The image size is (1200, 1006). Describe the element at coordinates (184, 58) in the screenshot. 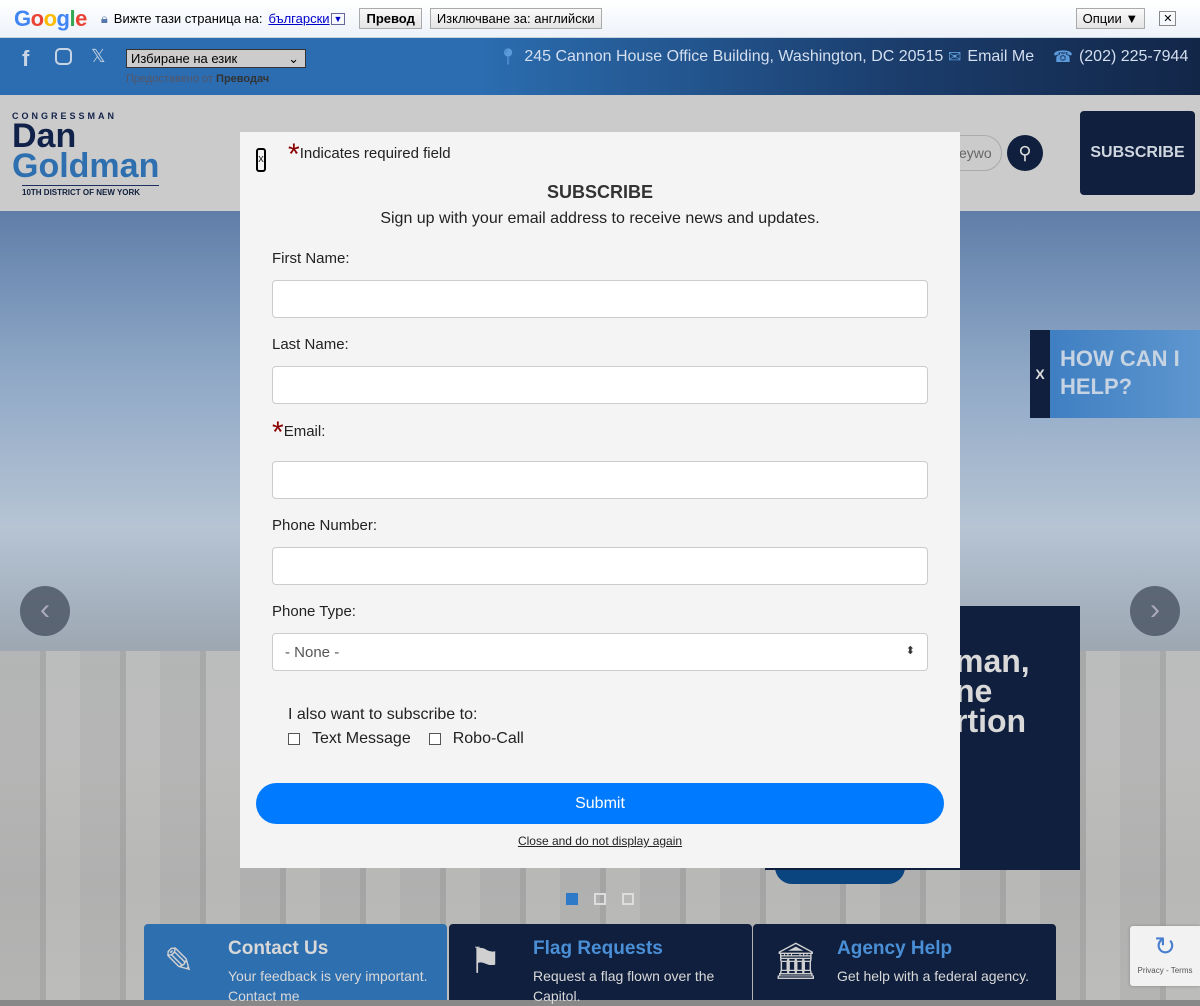

I see `language-select-value: Избиране на език` at that location.